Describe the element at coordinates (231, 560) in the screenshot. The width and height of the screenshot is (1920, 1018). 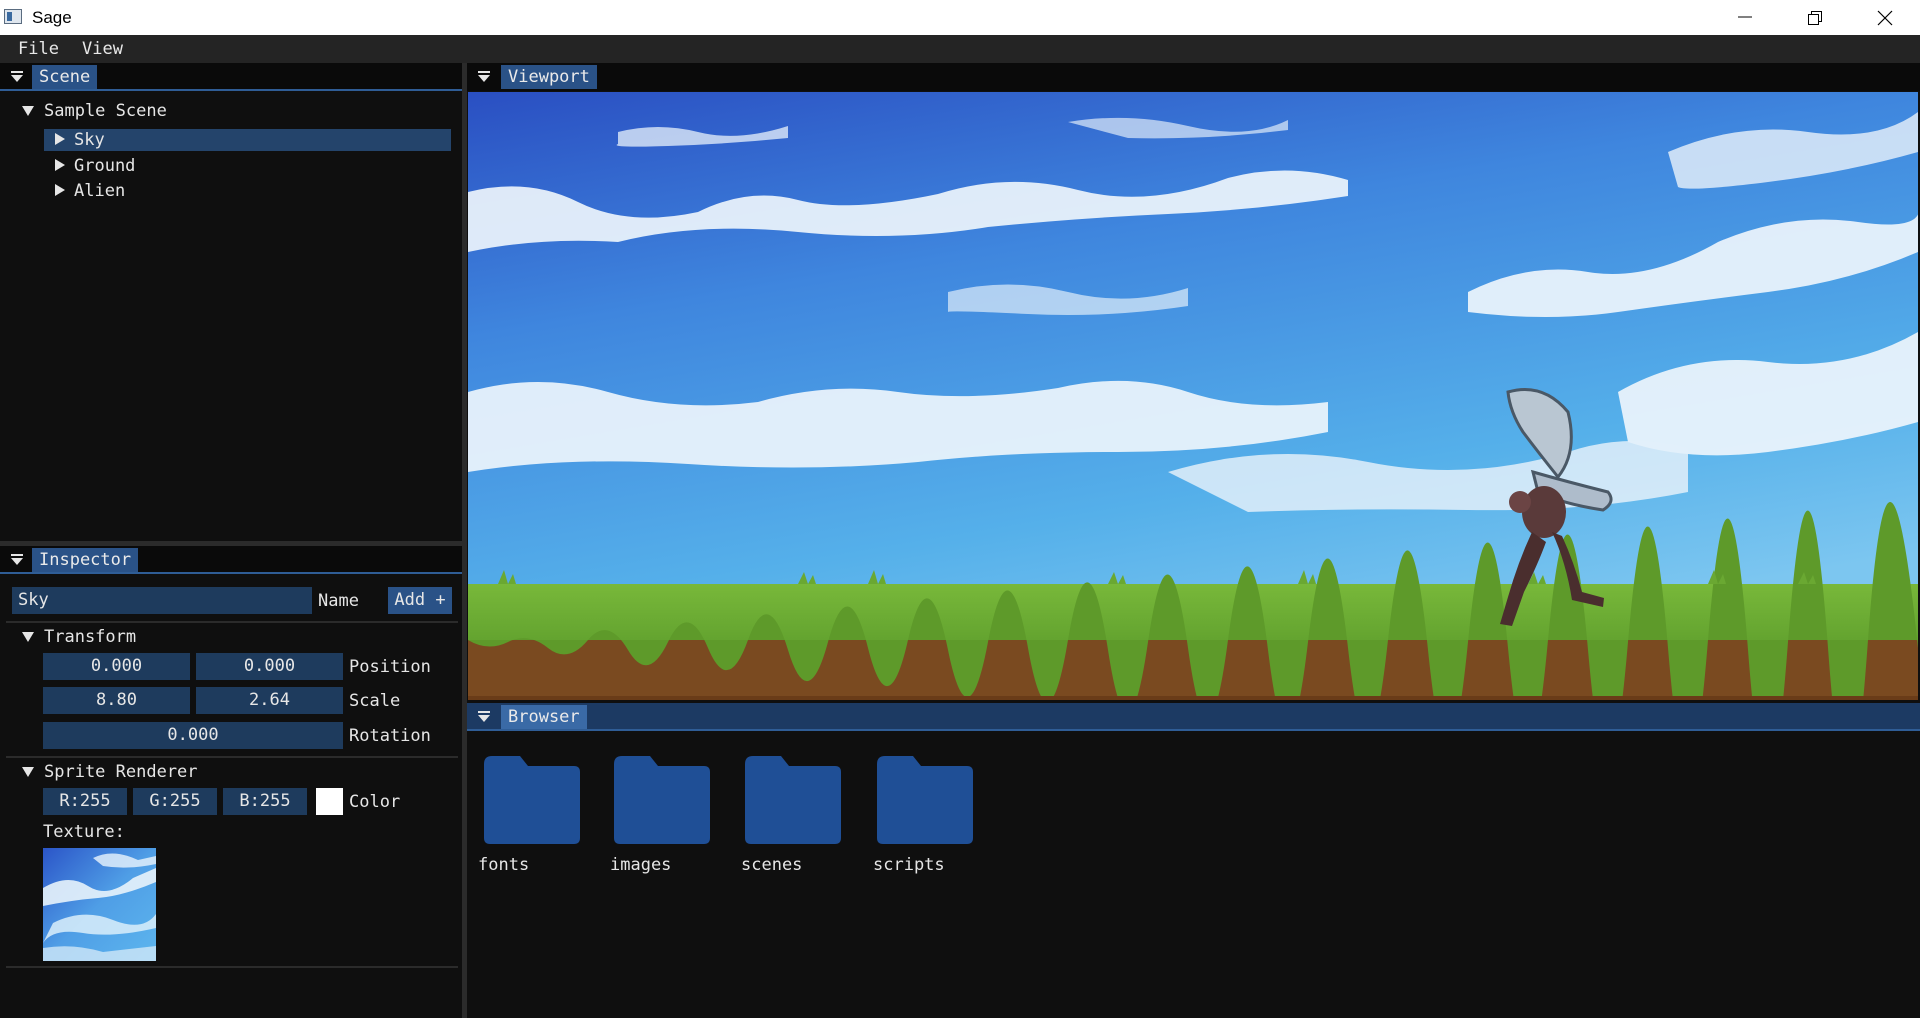
I see `inspector-panel-header: Inspector` at that location.